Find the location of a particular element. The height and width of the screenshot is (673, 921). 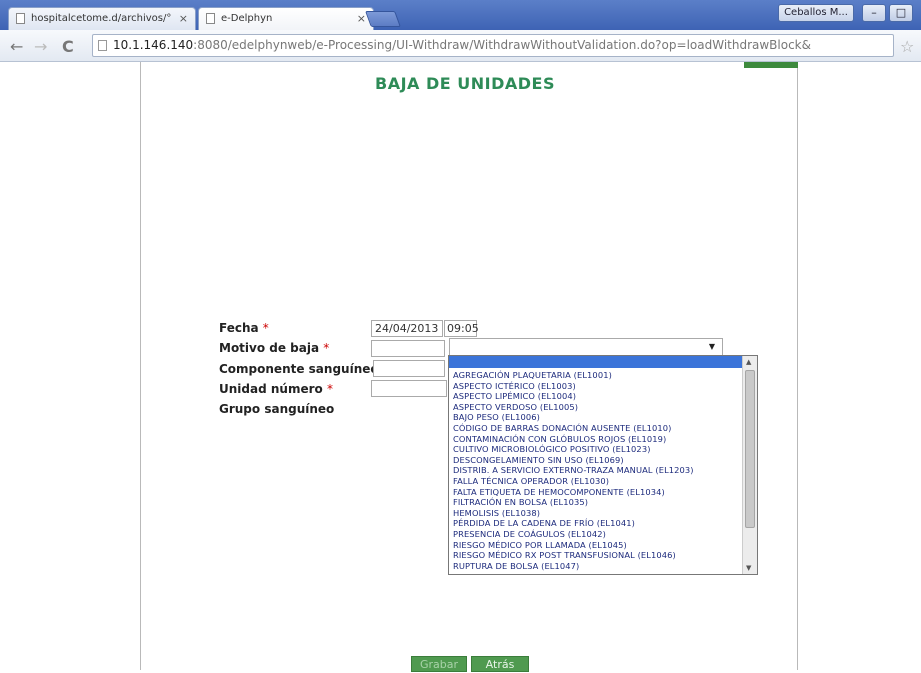

reload-icon: C is located at coordinates (68, 46).